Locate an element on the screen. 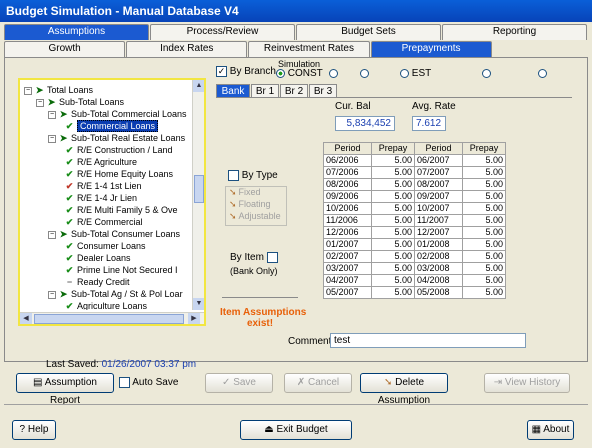 Image resolution: width=592 pixels, height=448 pixels. tree-horizontal-scrollbar: ◀ ▶ is located at coordinates (112, 318).